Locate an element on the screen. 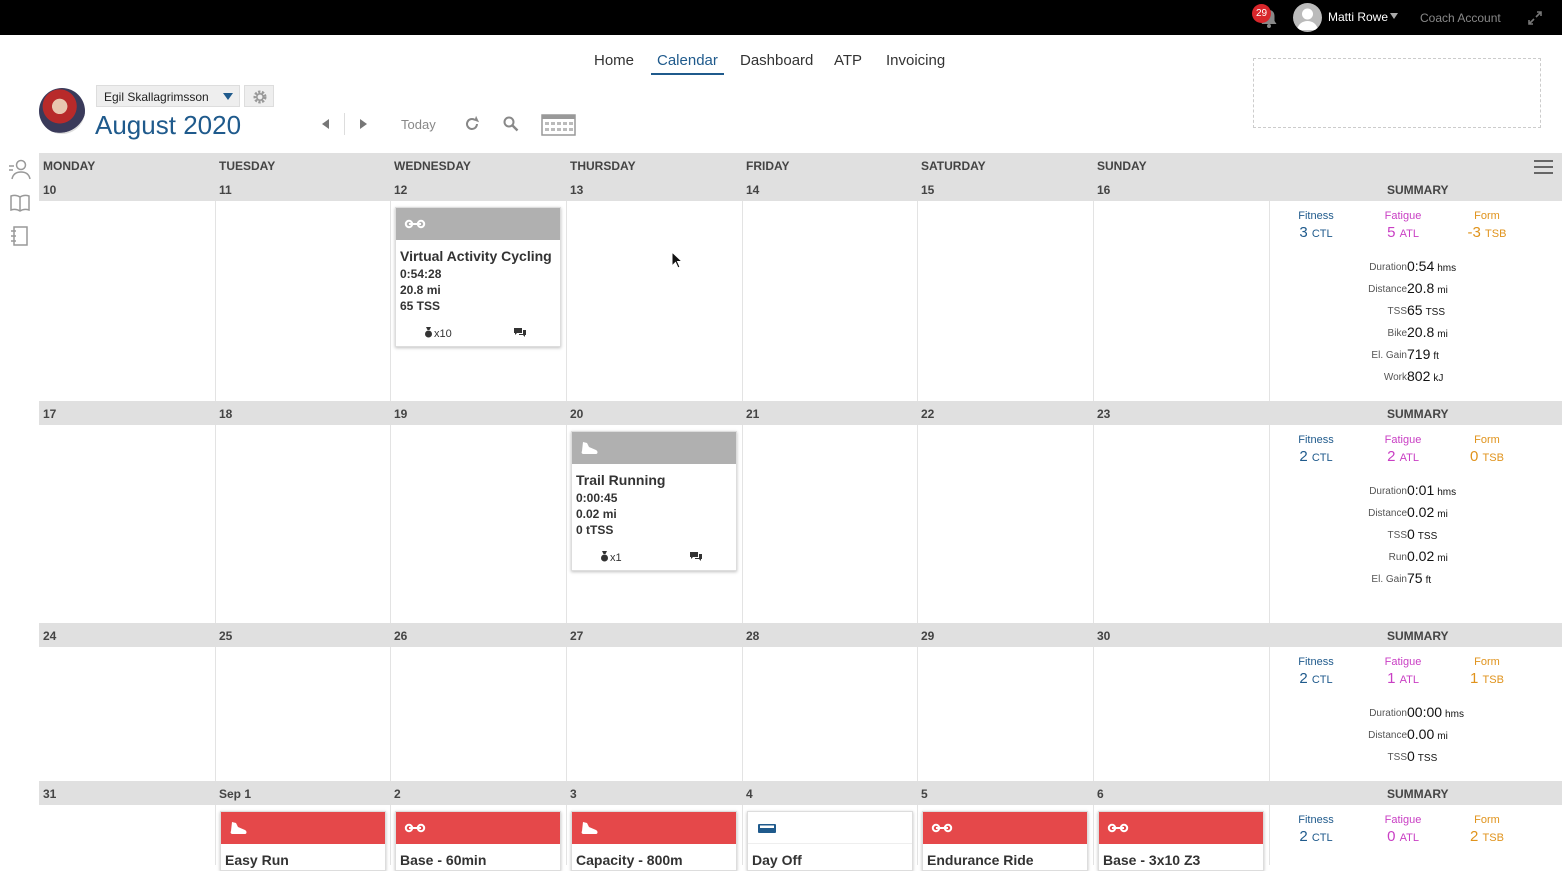 The height and width of the screenshot is (871, 1562). stat-value: 0.02 mi is located at coordinates (1427, 556).